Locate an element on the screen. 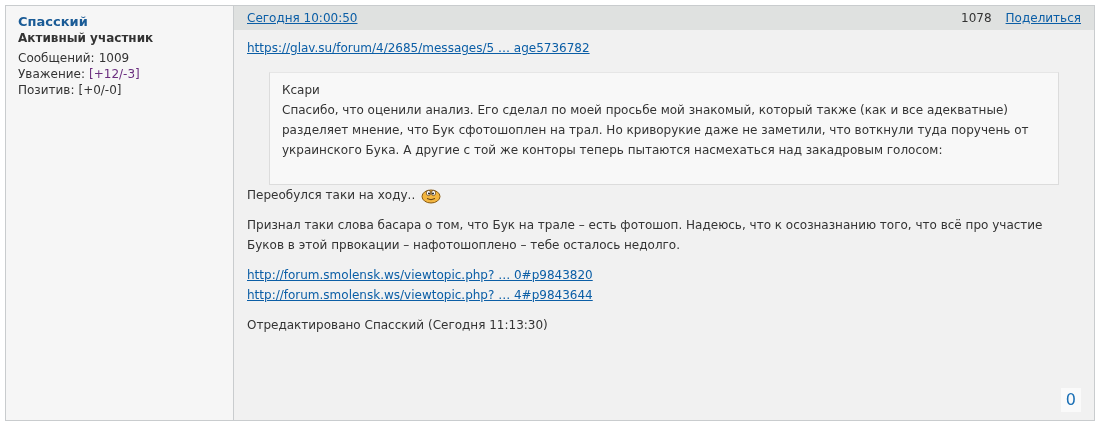  author-name: Спасский is located at coordinates (119, 22).